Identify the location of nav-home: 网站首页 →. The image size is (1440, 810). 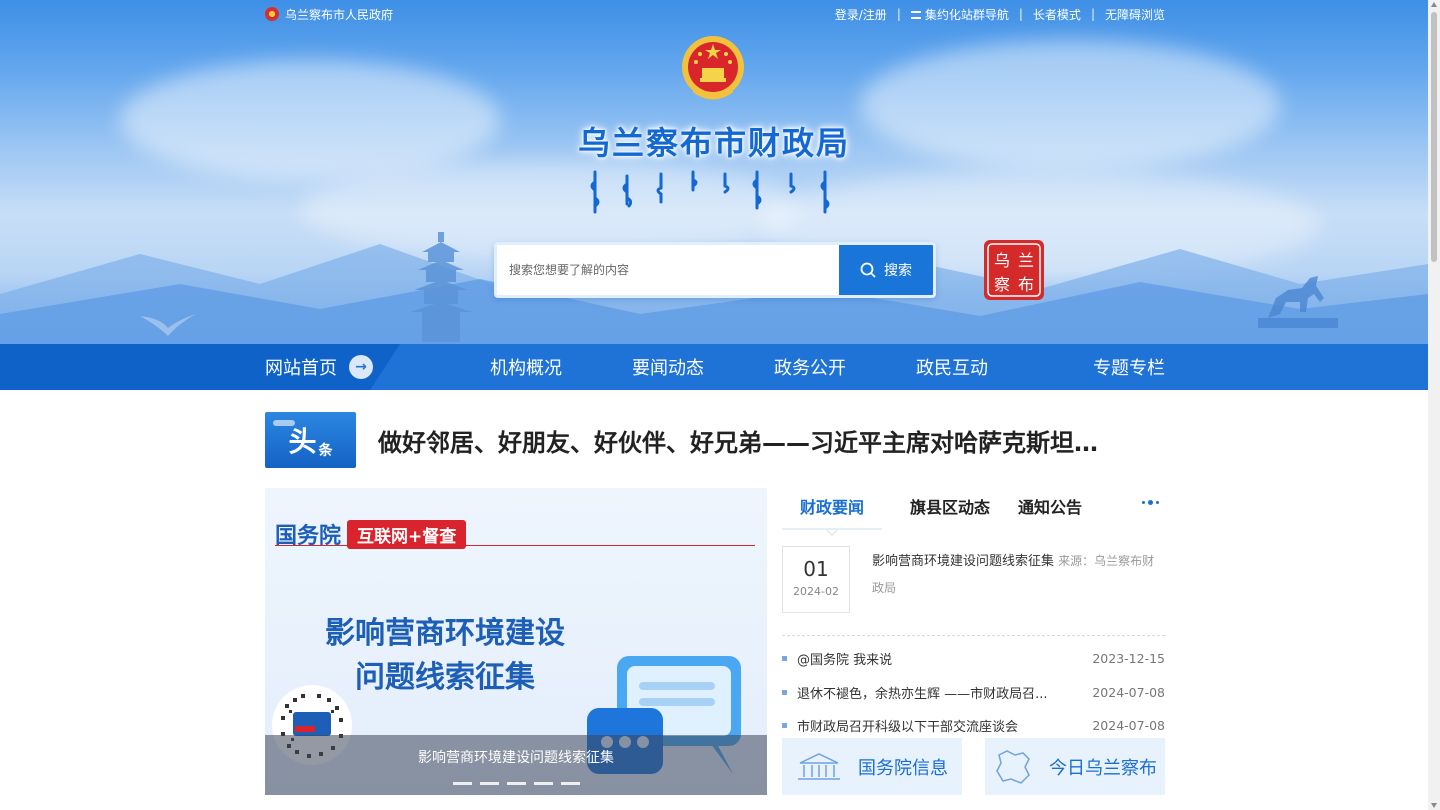
(360, 367).